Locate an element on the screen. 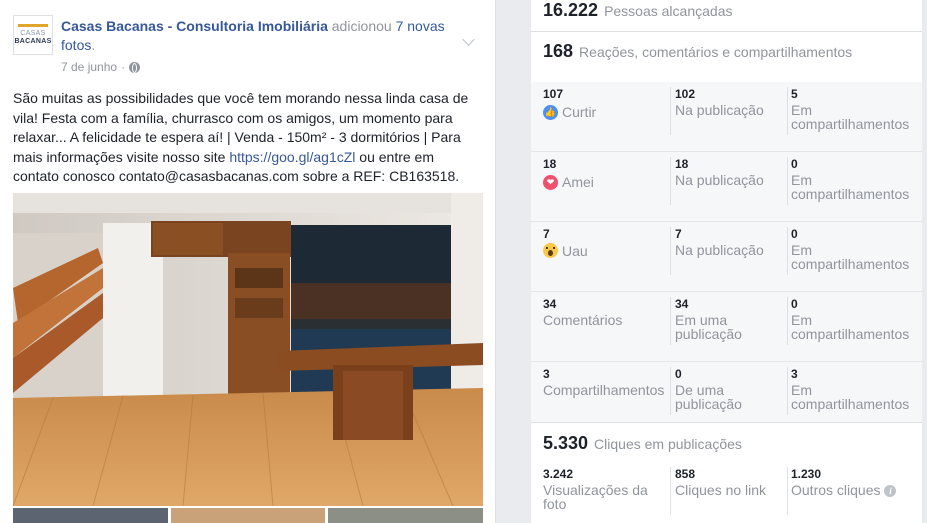 The width and height of the screenshot is (927, 523). action-text: adicionou is located at coordinates (361, 26).